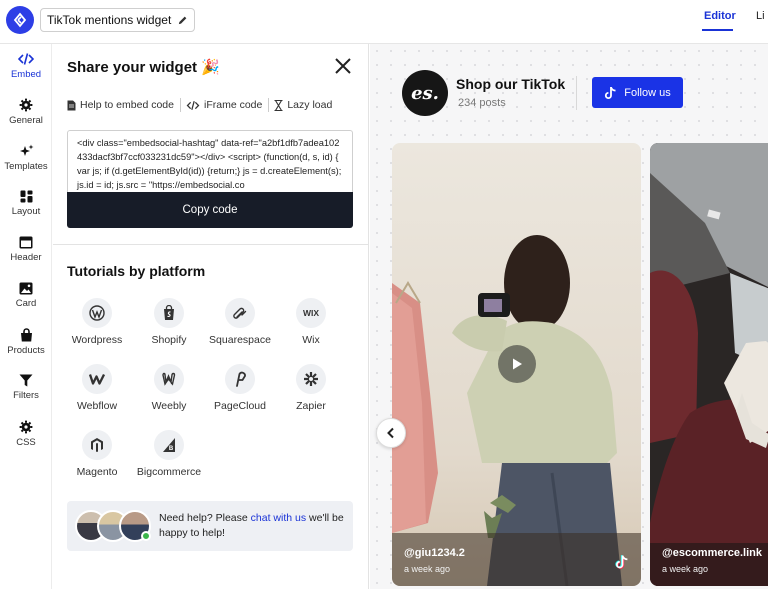 The image size is (768, 589). I want to click on platform-wordpress: Wordpress, so click(97, 322).